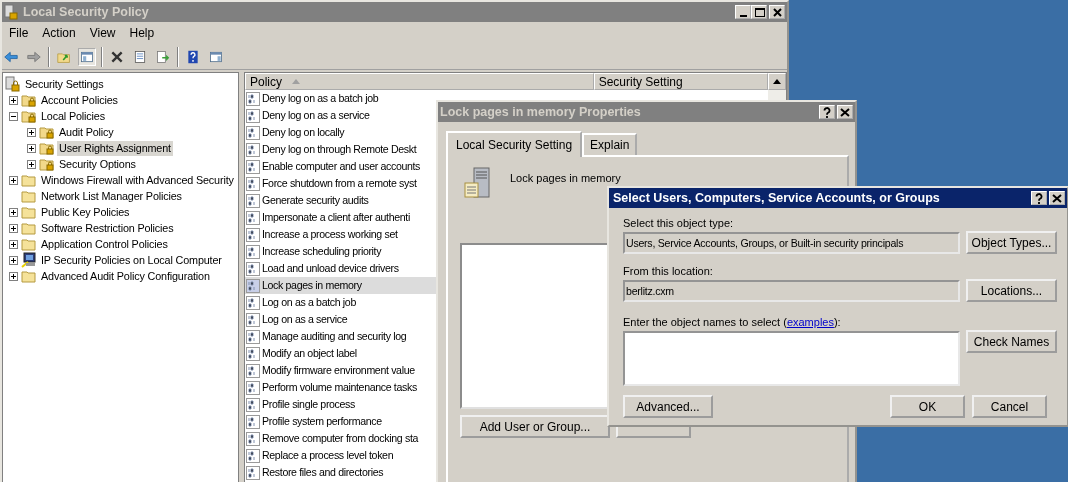 The height and width of the screenshot is (482, 1068). I want to click on field-label: Select this object type:, so click(678, 223).